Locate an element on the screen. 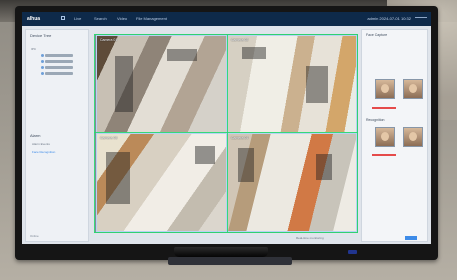 This screenshot has width=457, height=280. alarm-events-item: Alarm Events is located at coordinates (41, 144).